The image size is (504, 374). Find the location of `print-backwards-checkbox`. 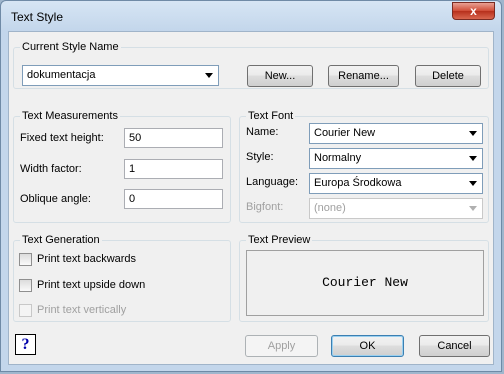

print-backwards-checkbox is located at coordinates (25, 259).